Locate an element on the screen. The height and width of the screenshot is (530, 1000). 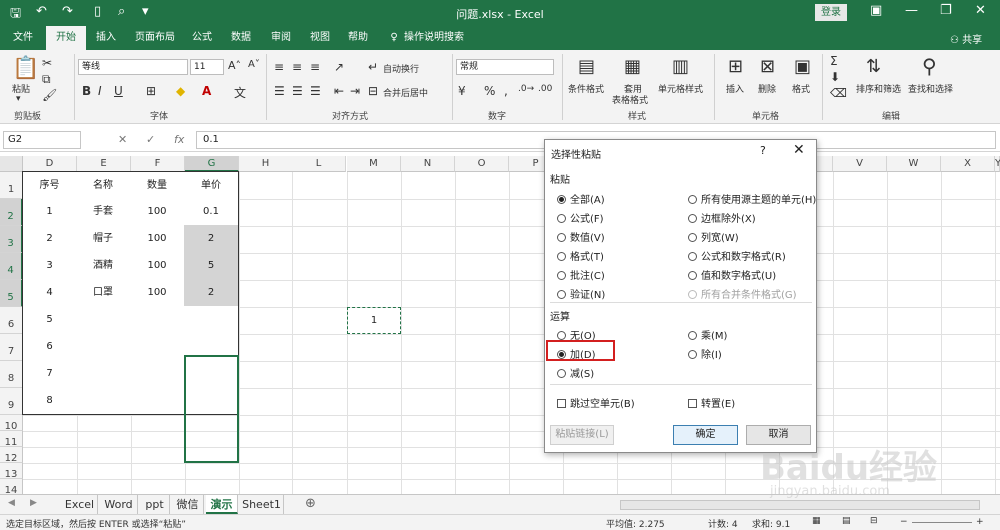
decrease-font-icon: A˅ is located at coordinates (254, 64).